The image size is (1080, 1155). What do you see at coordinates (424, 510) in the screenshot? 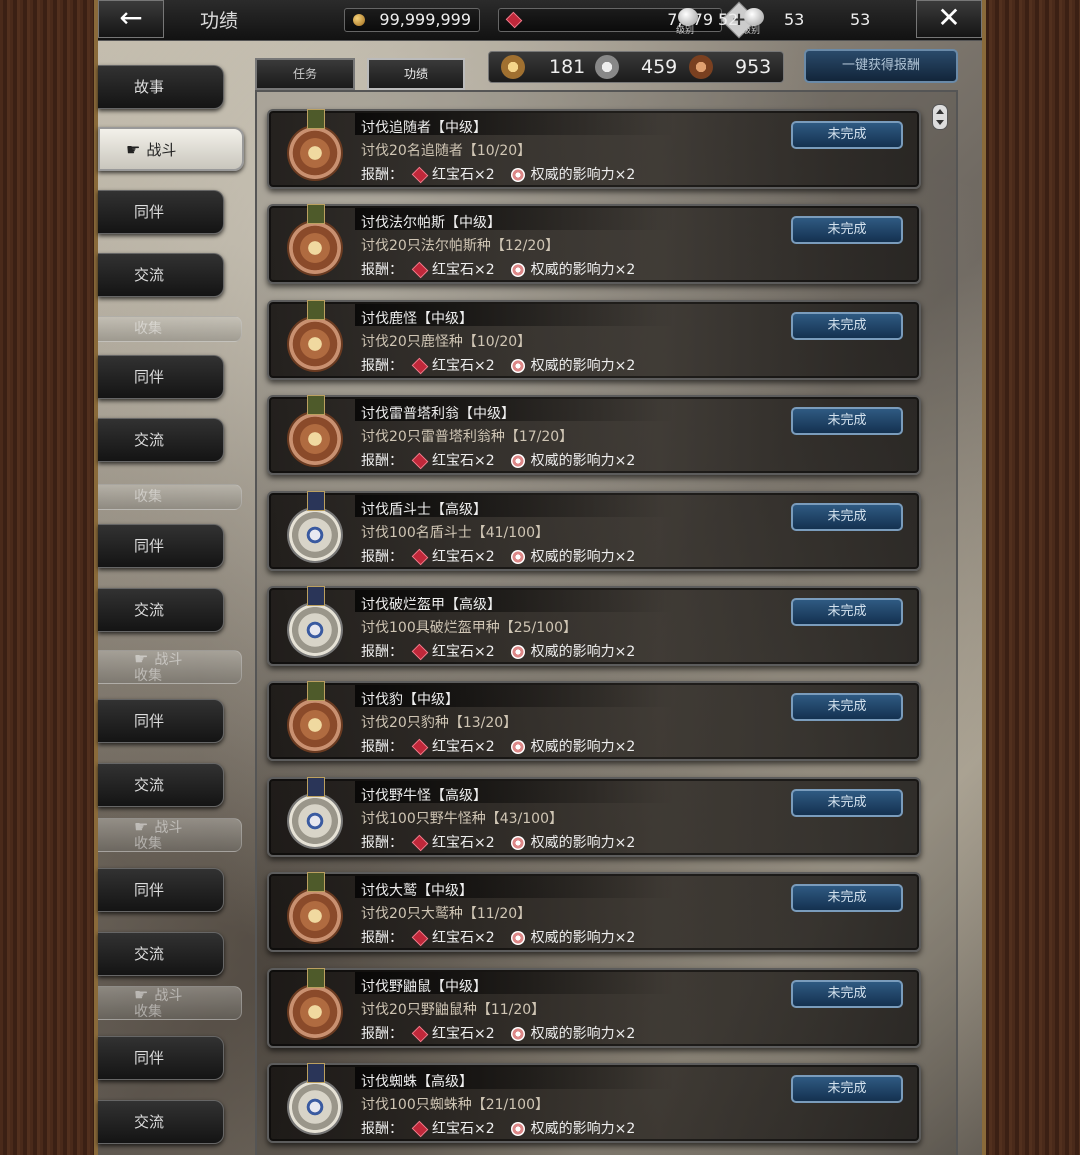
I see `merit-title: 讨伐盾斗士【高级】` at bounding box center [424, 510].